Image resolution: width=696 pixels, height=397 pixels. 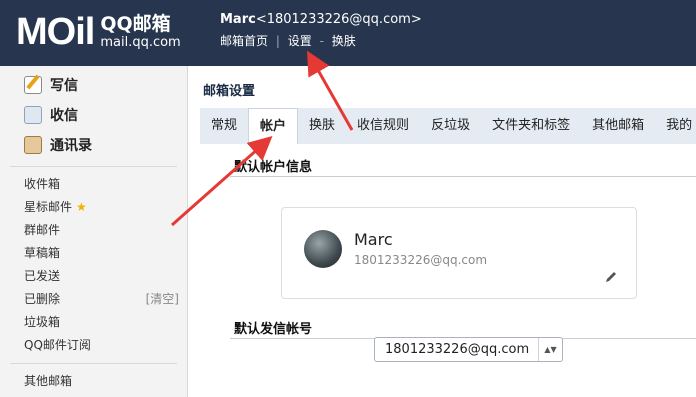 What do you see at coordinates (57, 345) in the screenshot?
I see `folder-label: QQ邮件订阅` at bounding box center [57, 345].